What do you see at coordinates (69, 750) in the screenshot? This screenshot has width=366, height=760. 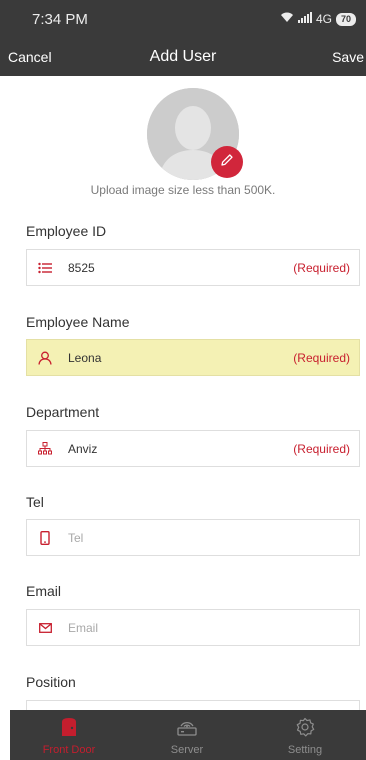 I see `tab-label: Front Door` at bounding box center [69, 750].